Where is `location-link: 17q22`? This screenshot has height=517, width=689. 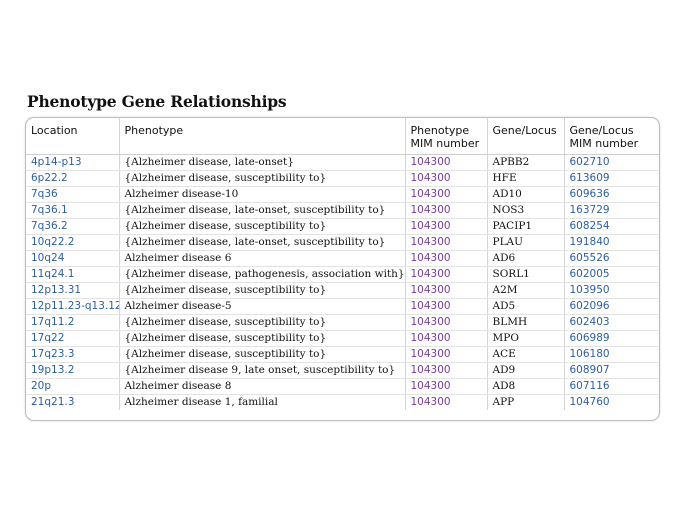 location-link: 17q22 is located at coordinates (72, 338).